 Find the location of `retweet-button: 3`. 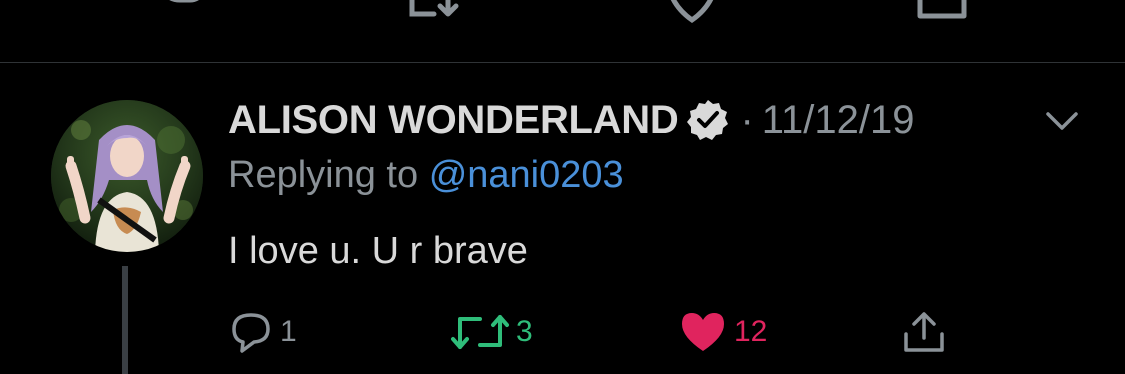

retweet-button: 3 is located at coordinates (491, 332).